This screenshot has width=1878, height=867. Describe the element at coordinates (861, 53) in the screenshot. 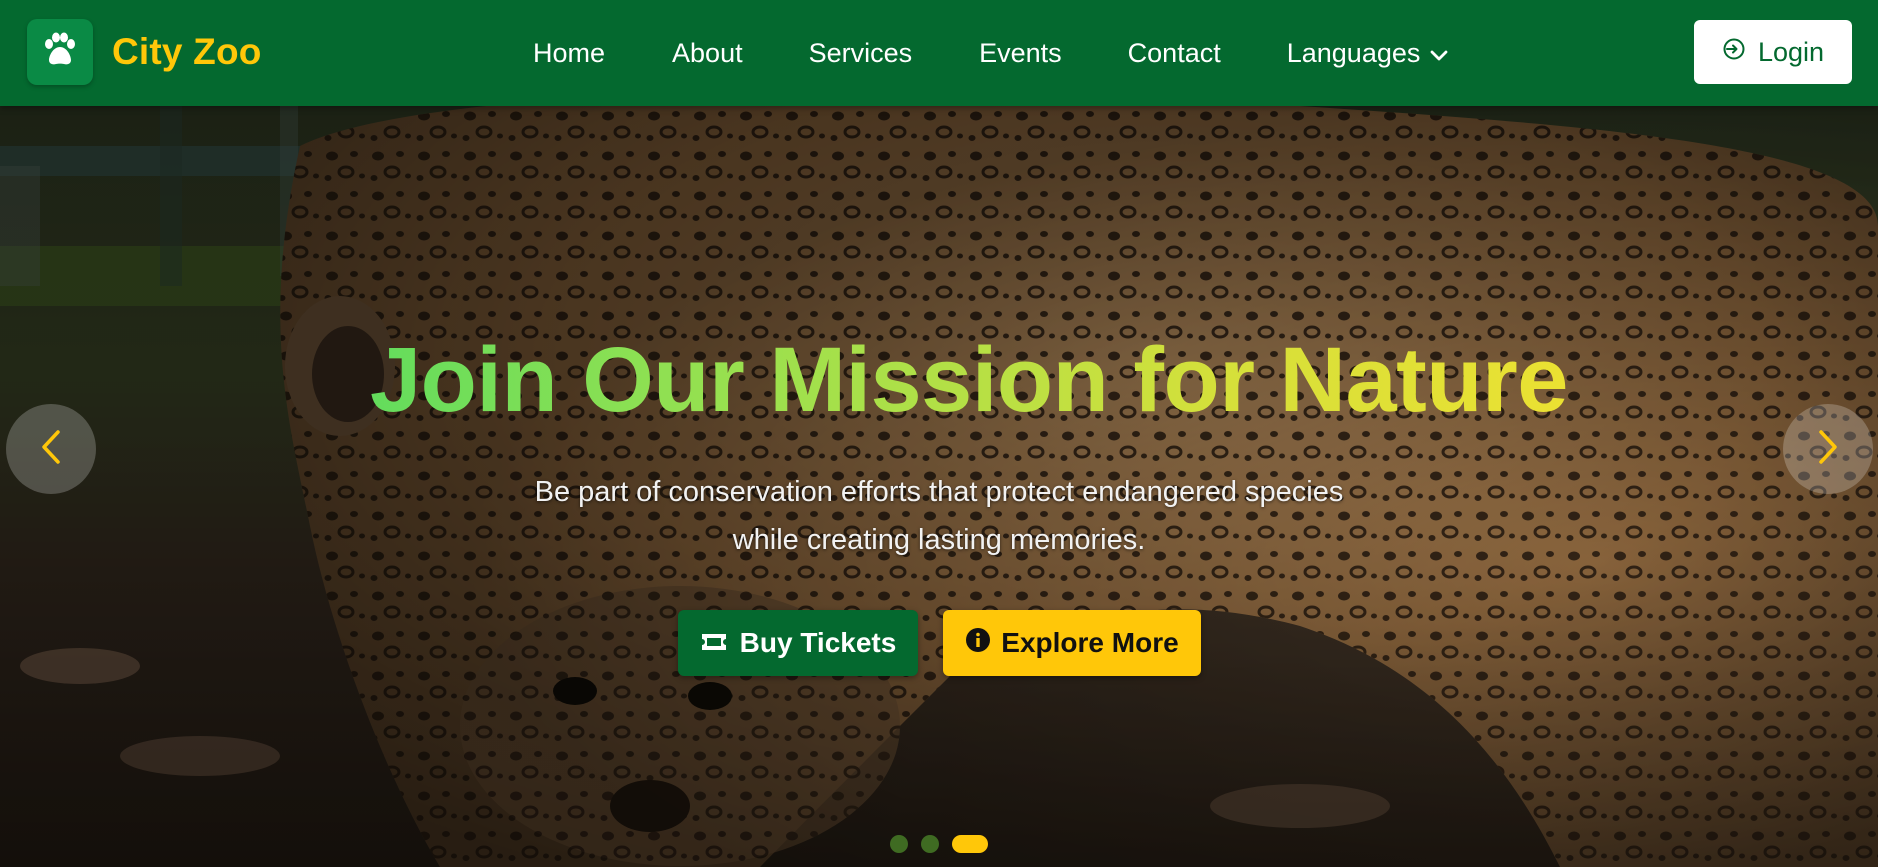

I see `nav-services: Services` at that location.